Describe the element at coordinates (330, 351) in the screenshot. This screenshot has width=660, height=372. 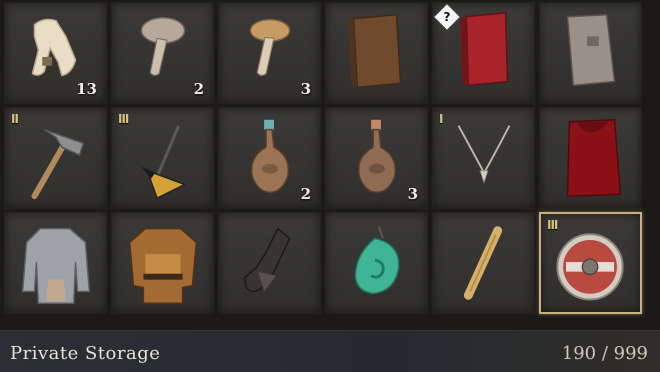
I see `storage-footer: Private Storage 190 / 999` at that location.